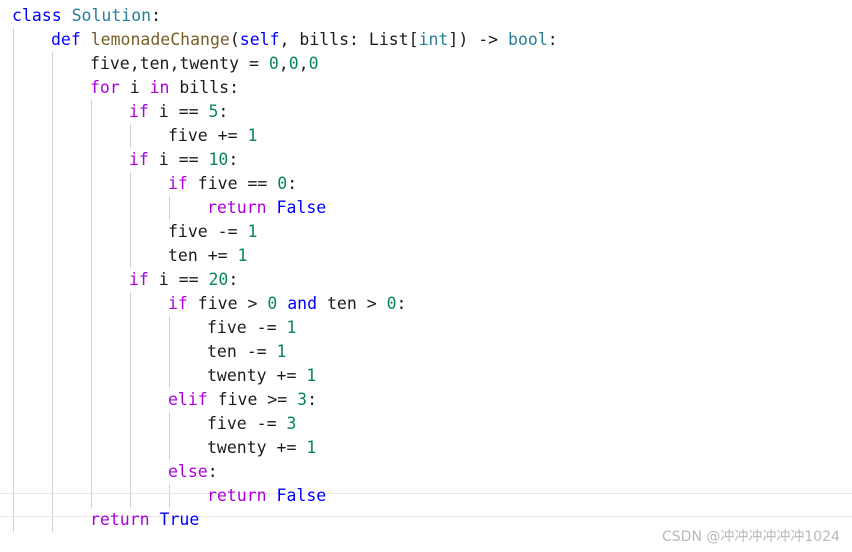 The image size is (852, 552). What do you see at coordinates (751, 537) in the screenshot?
I see `csdn-watermark: CSDN @冲冲冲冲冲冲1024` at bounding box center [751, 537].